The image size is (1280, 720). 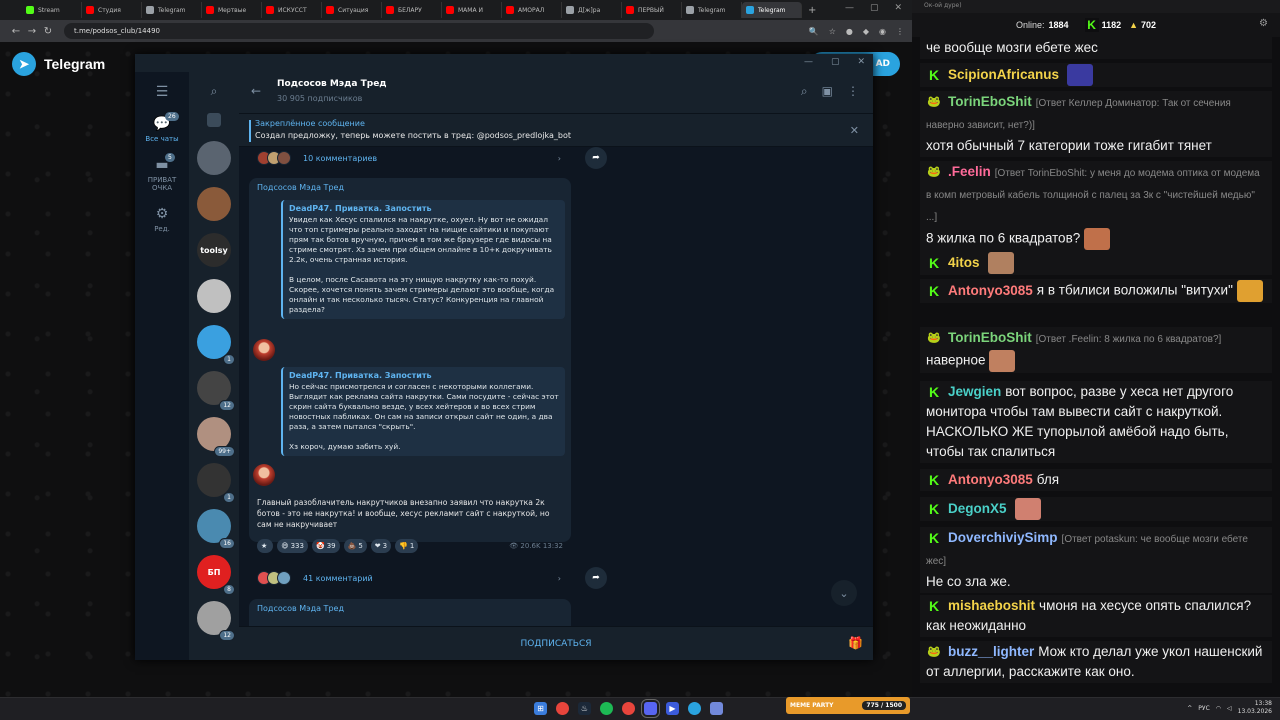 I want to click on chat-username: DegonX5, so click(x=977, y=508).